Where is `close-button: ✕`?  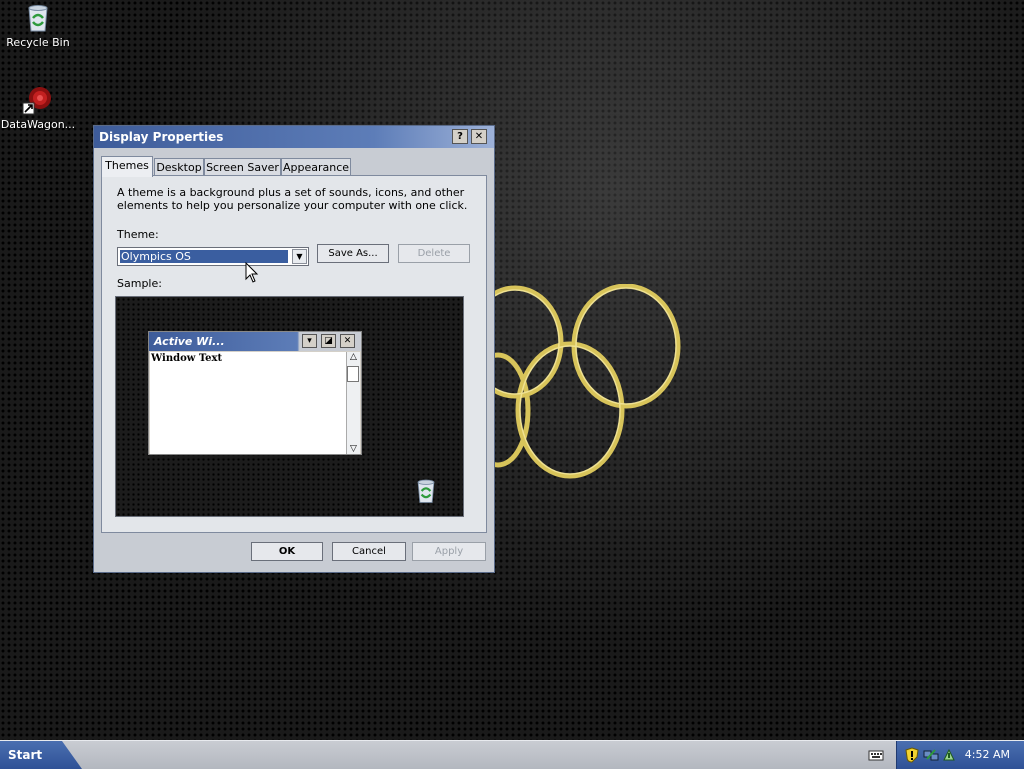 close-button: ✕ is located at coordinates (479, 136).